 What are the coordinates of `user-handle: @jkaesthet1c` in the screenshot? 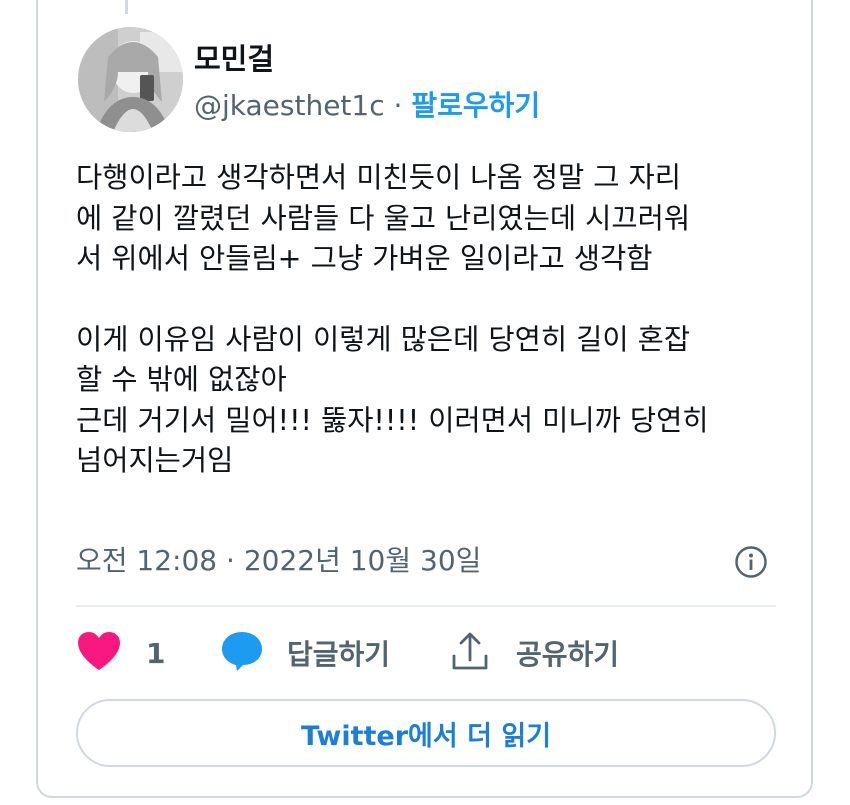 It's located at (289, 105).